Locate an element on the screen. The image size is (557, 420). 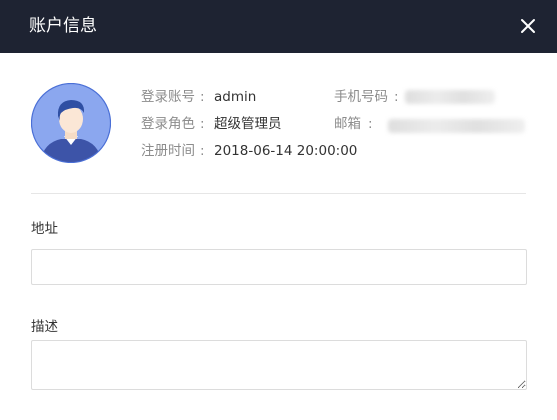
email-label: 邮箱 is located at coordinates (347, 124).